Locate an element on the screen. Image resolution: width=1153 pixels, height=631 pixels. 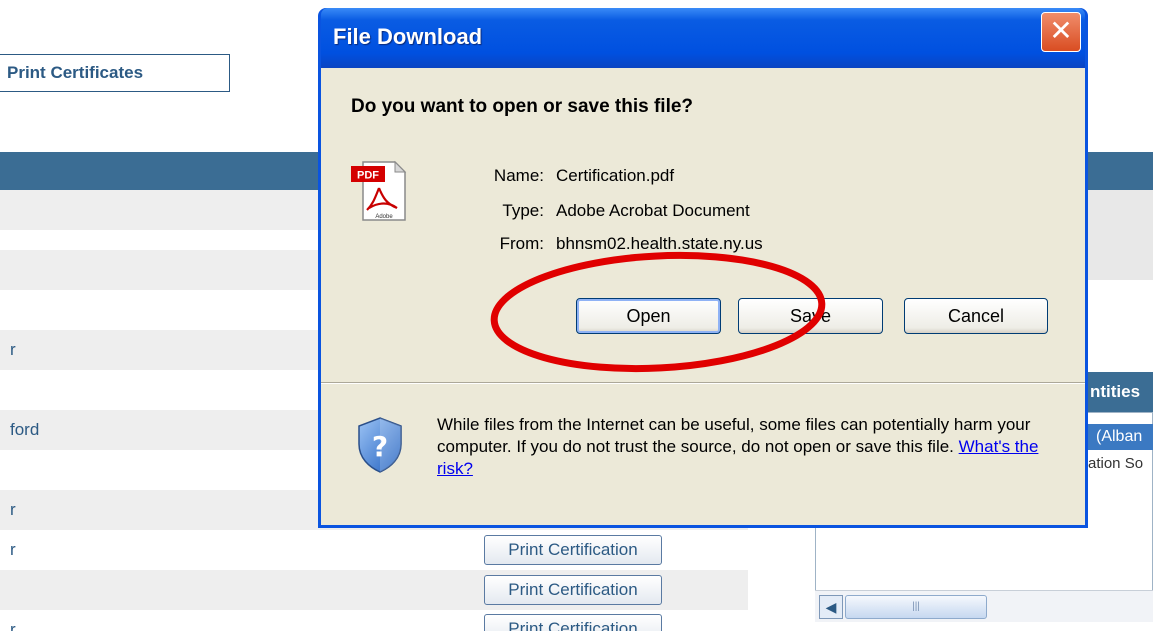
dialog-title: File Download is located at coordinates (408, 36).